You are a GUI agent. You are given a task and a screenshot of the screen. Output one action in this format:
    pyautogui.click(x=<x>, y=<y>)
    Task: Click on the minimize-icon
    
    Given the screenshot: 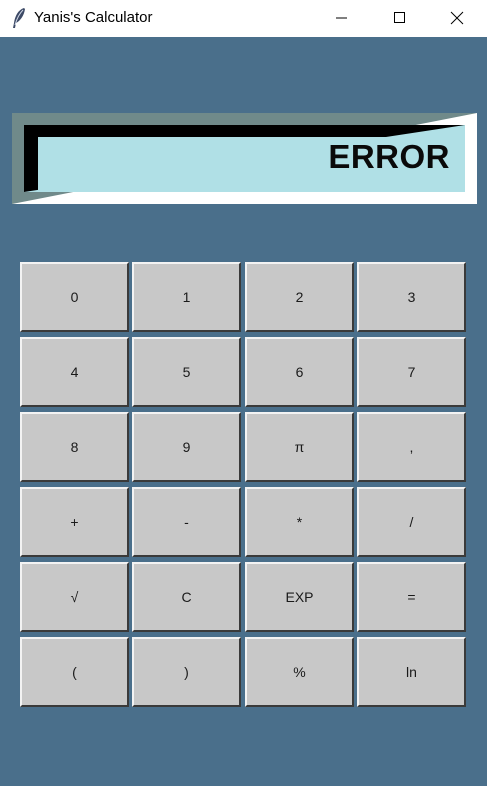 What is the action you would take?
    pyautogui.click(x=341, y=18)
    